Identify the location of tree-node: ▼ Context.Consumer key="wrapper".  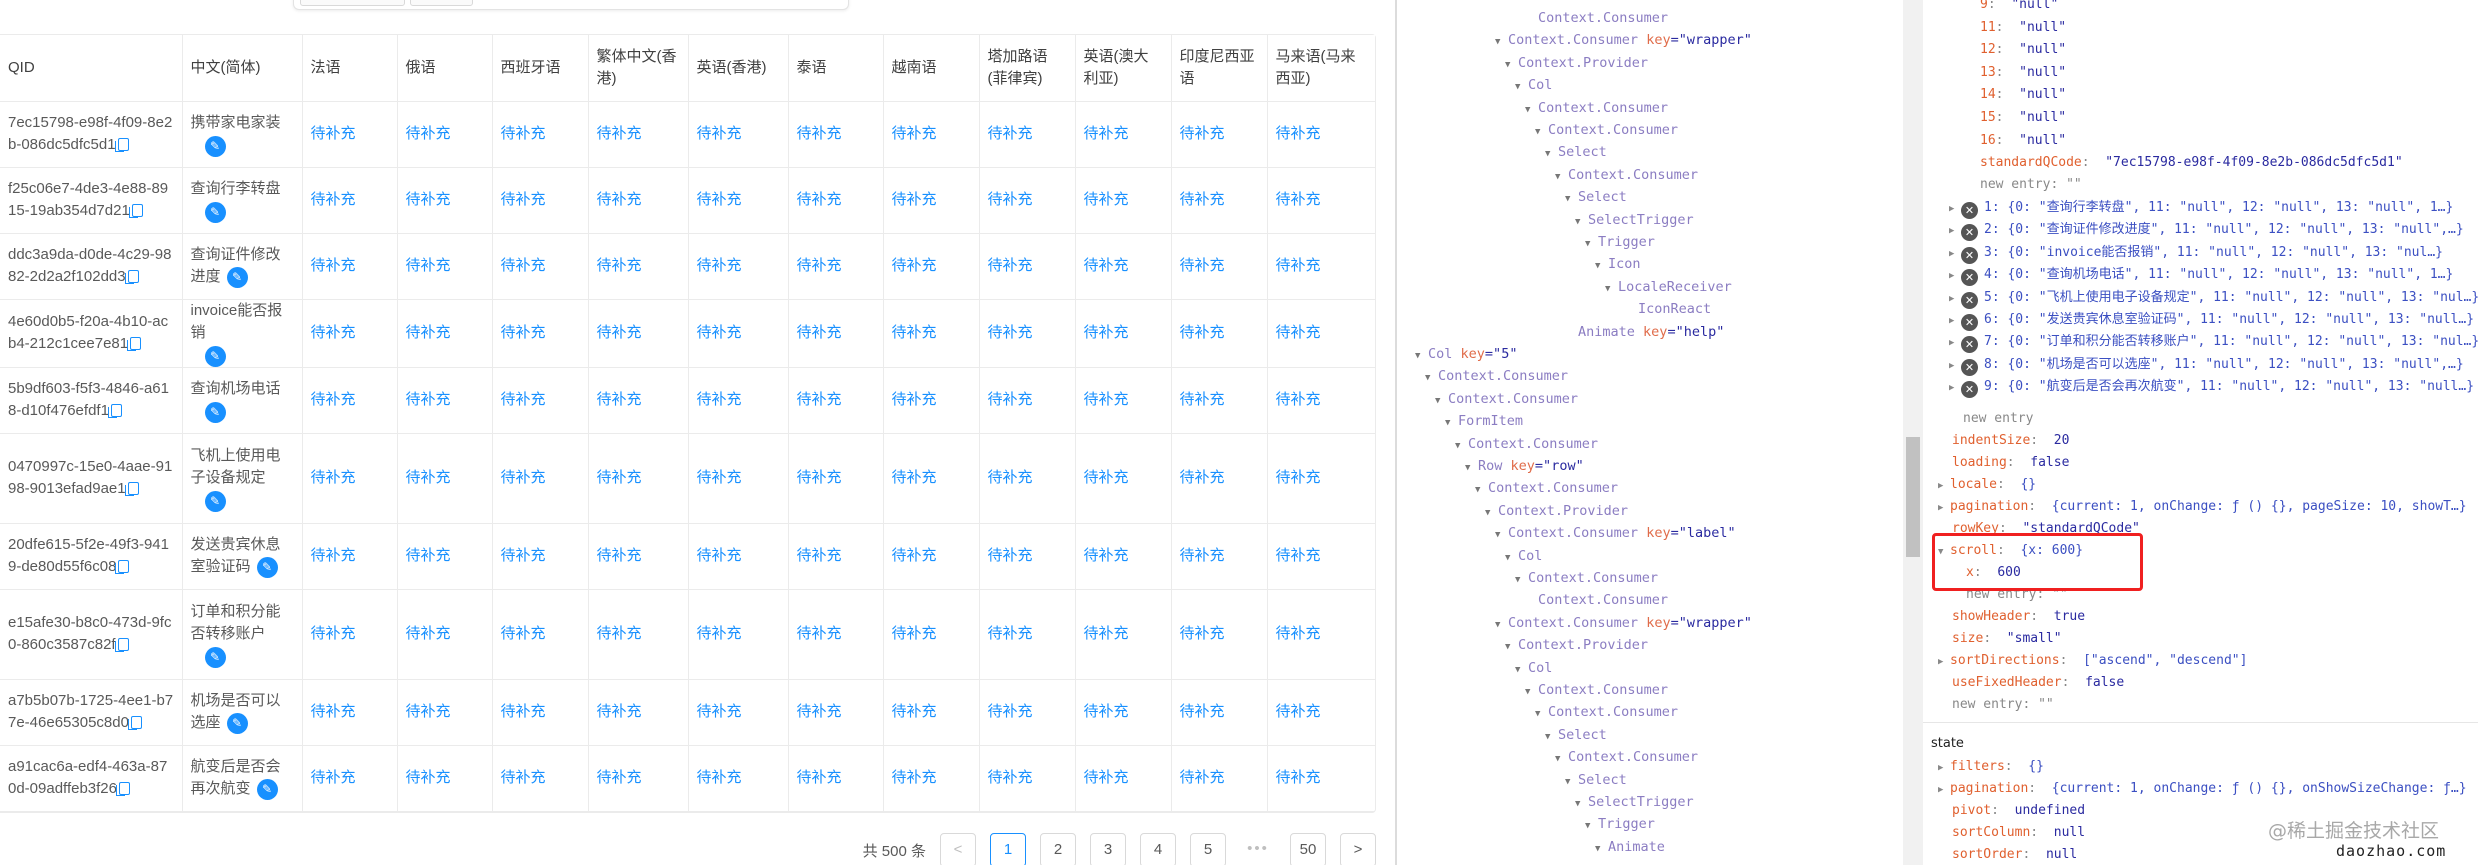
(1623, 623).